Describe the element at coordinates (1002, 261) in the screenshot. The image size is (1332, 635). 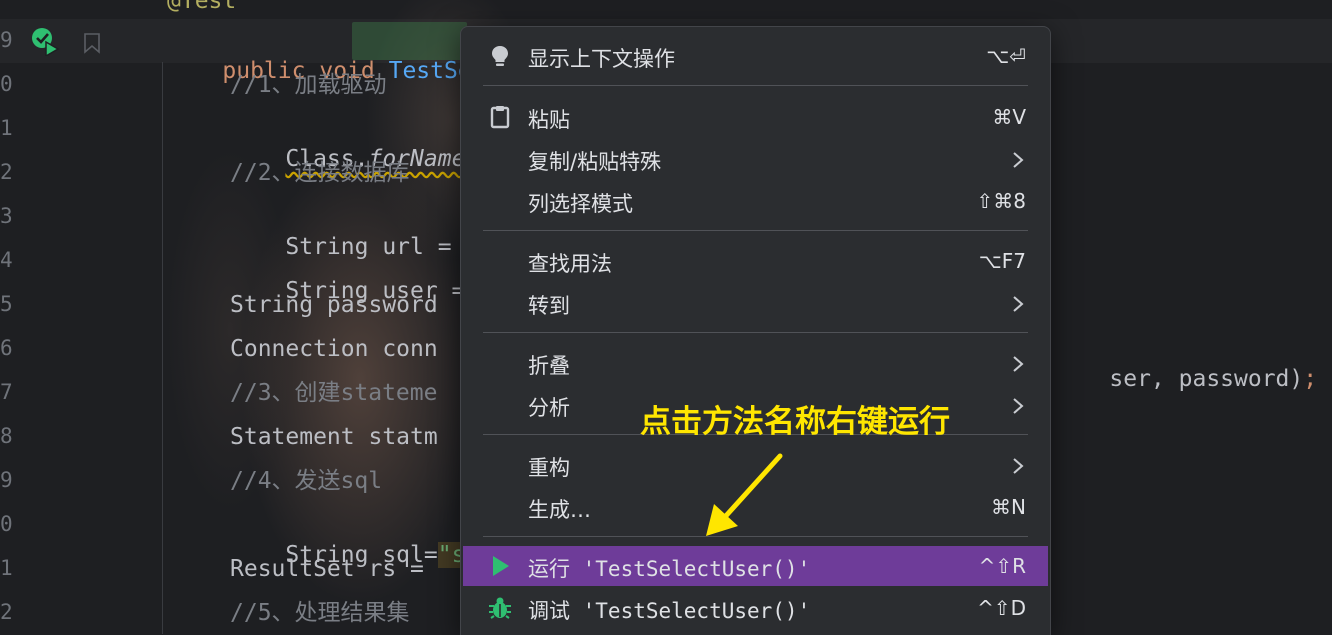
I see `shortcut-label: ⌥F7` at that location.